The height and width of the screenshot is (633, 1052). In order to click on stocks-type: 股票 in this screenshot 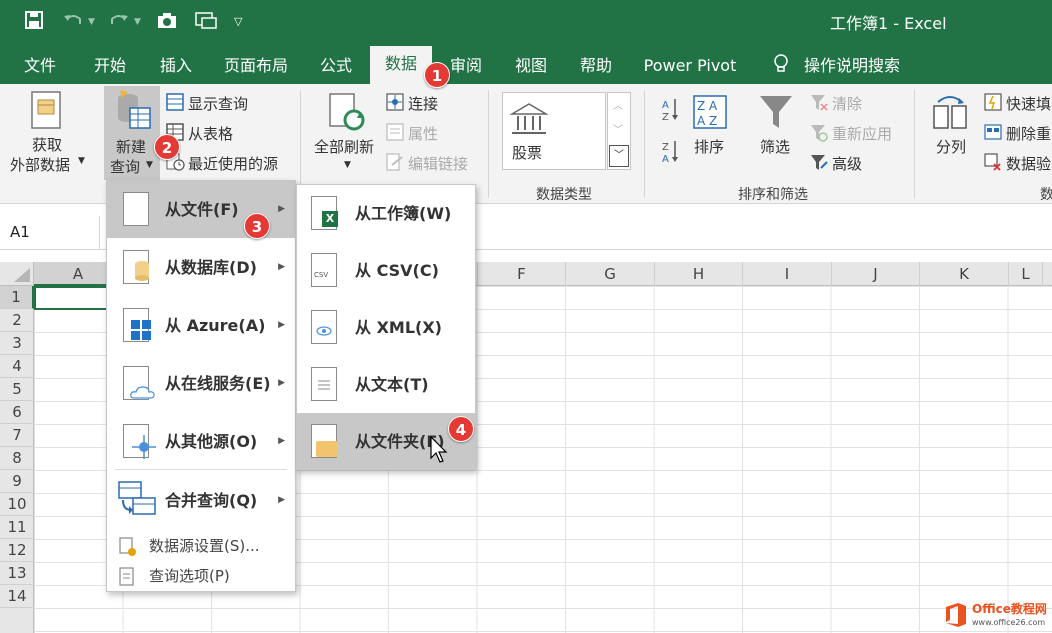, I will do `click(527, 152)`.